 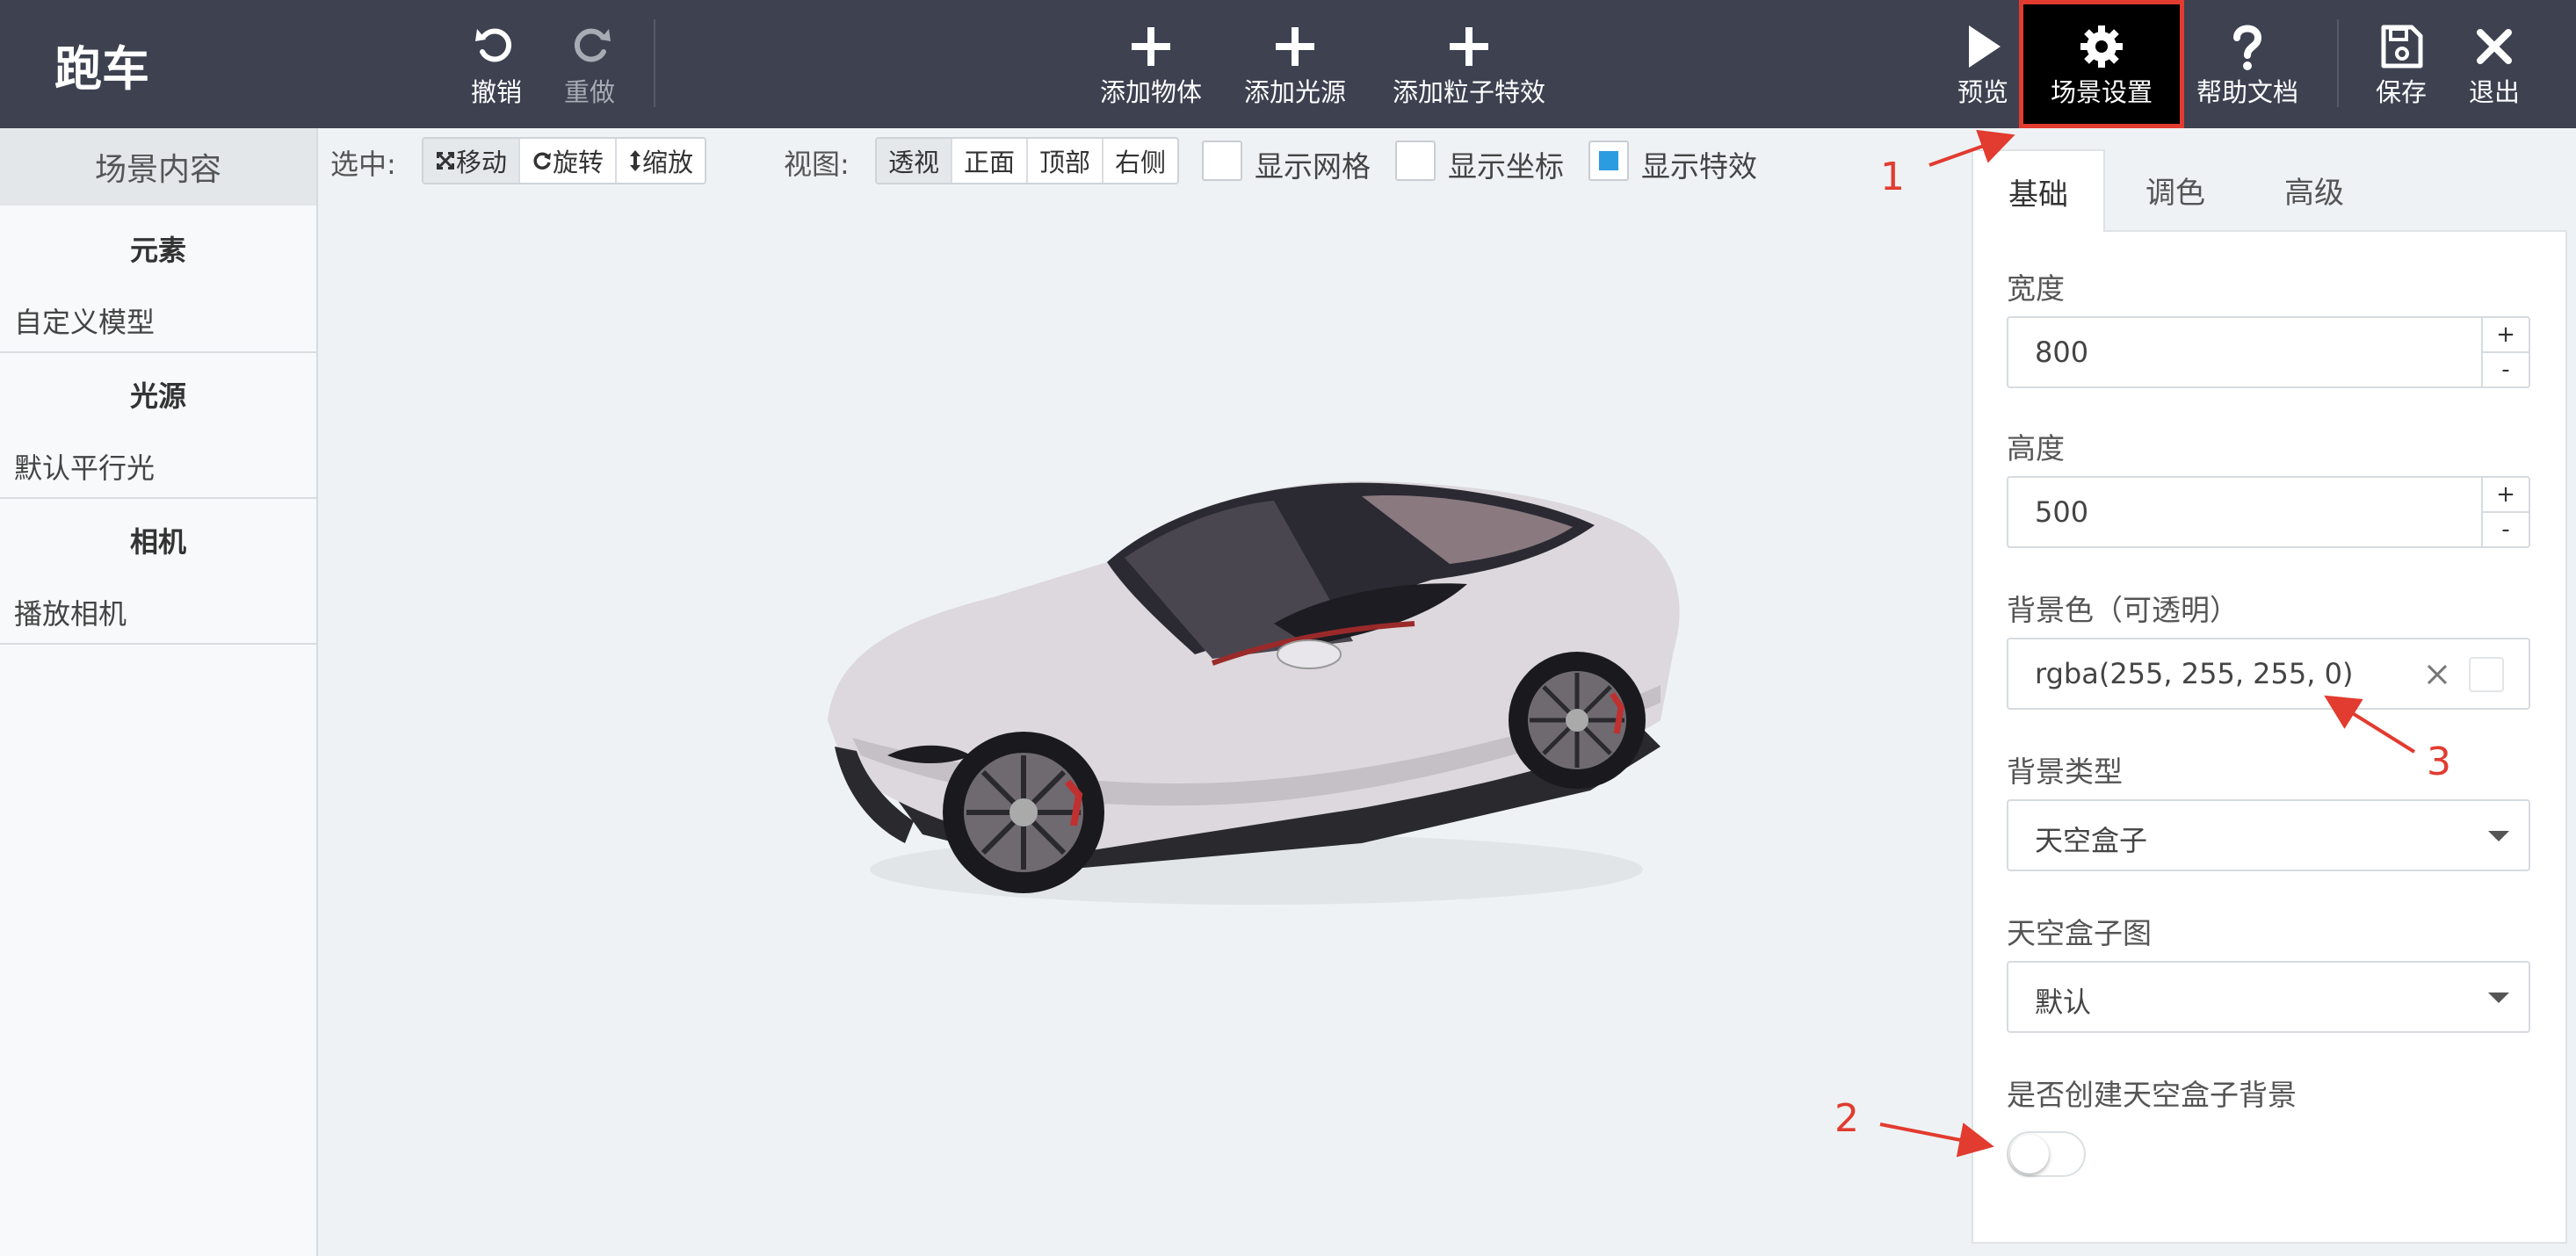 What do you see at coordinates (159, 692) in the screenshot?
I see `scene-content-sidebar: 场景内容 元素 自定义模型 光源 默认平行光 相机 播放相机` at bounding box center [159, 692].